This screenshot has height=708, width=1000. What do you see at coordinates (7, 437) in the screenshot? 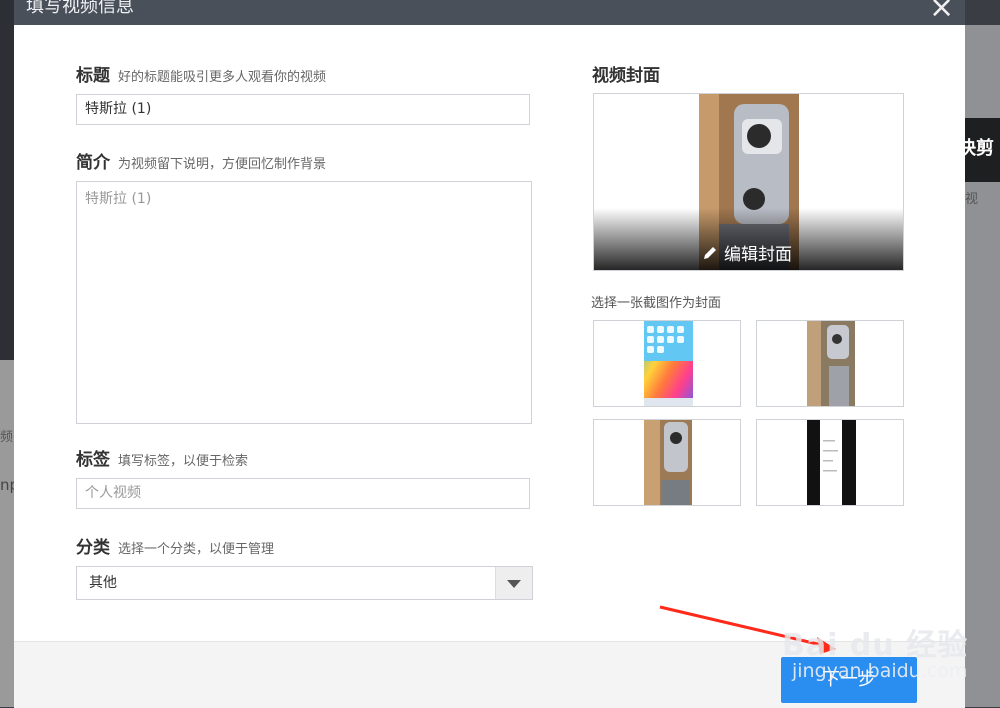
I see `background-left-text: 频` at bounding box center [7, 437].